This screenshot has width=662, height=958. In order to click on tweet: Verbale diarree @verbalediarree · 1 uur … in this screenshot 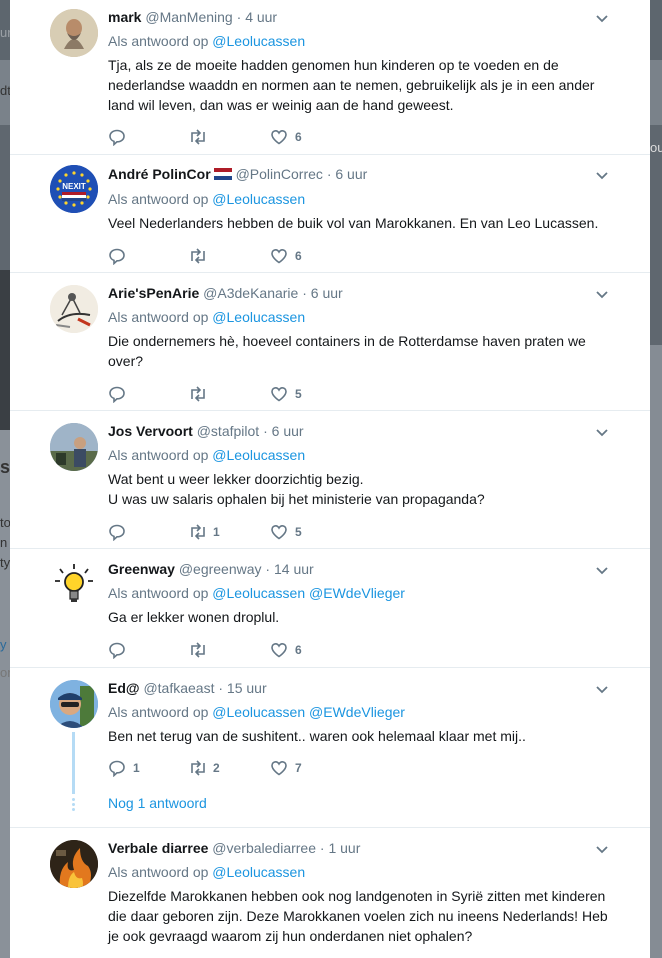, I will do `click(330, 893)`.